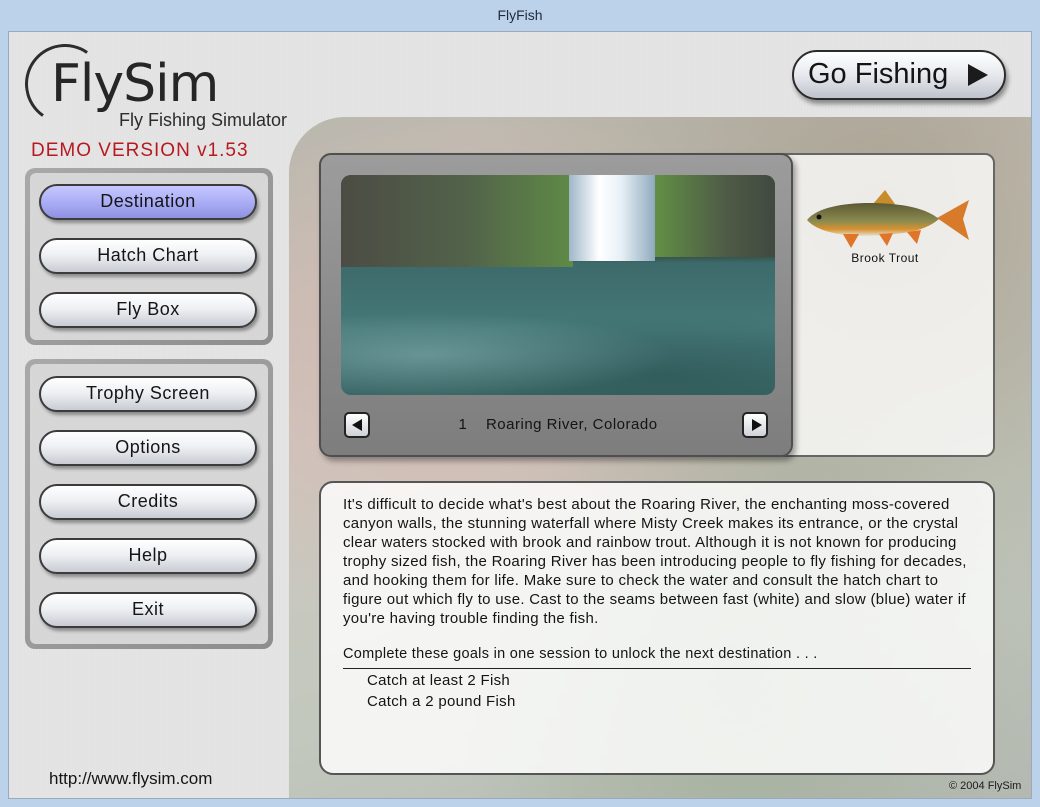 This screenshot has height=807, width=1040. What do you see at coordinates (130, 779) in the screenshot?
I see `website-link: http://www.flysim.com` at bounding box center [130, 779].